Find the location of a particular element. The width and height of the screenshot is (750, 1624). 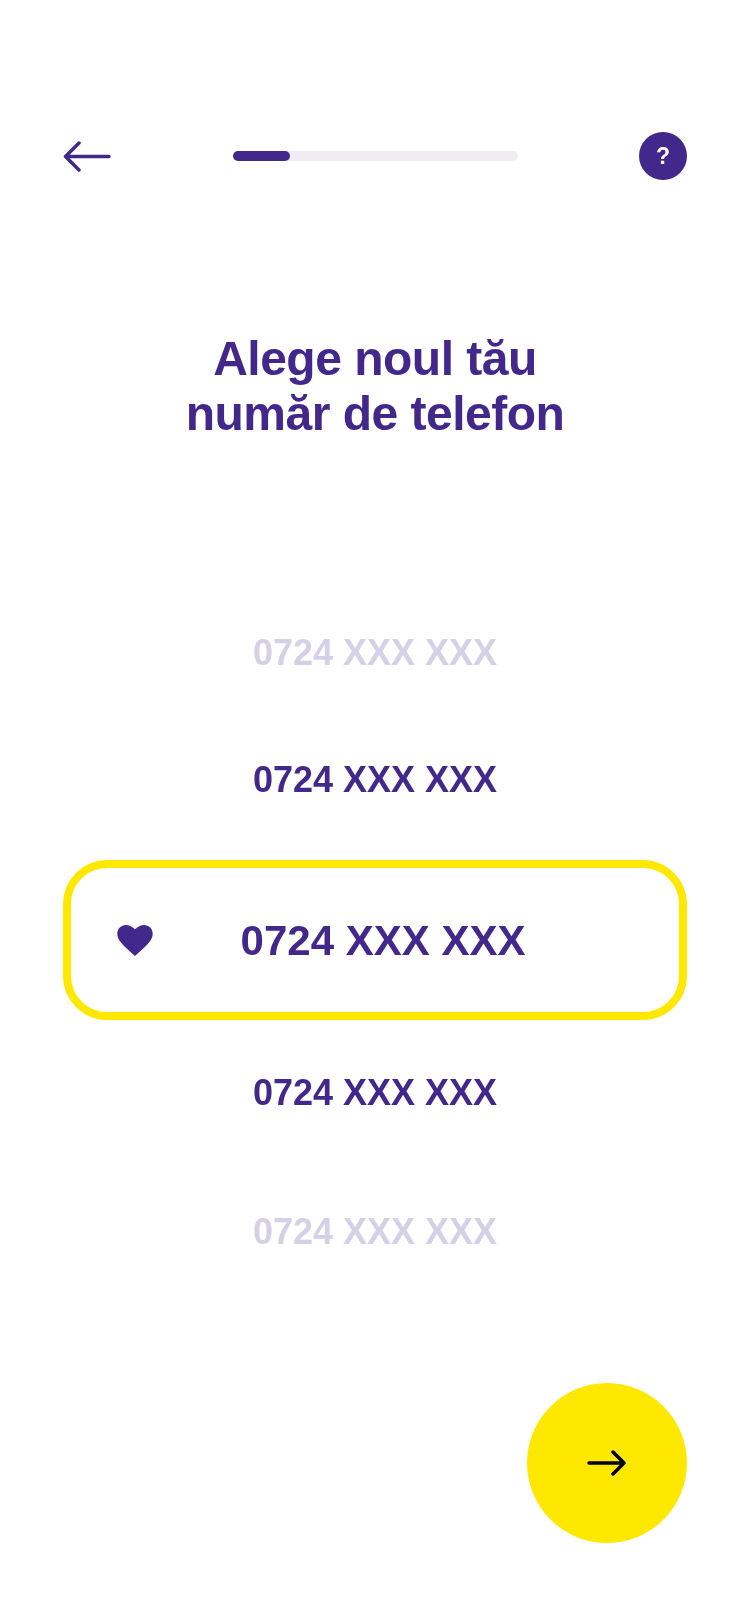

page-title: Alege noul tău număr de telefon is located at coordinates (375, 386).